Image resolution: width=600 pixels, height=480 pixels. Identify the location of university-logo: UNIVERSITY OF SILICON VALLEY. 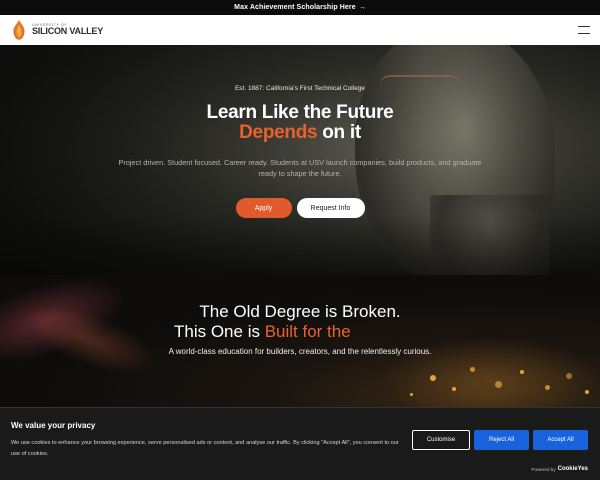
(56, 30).